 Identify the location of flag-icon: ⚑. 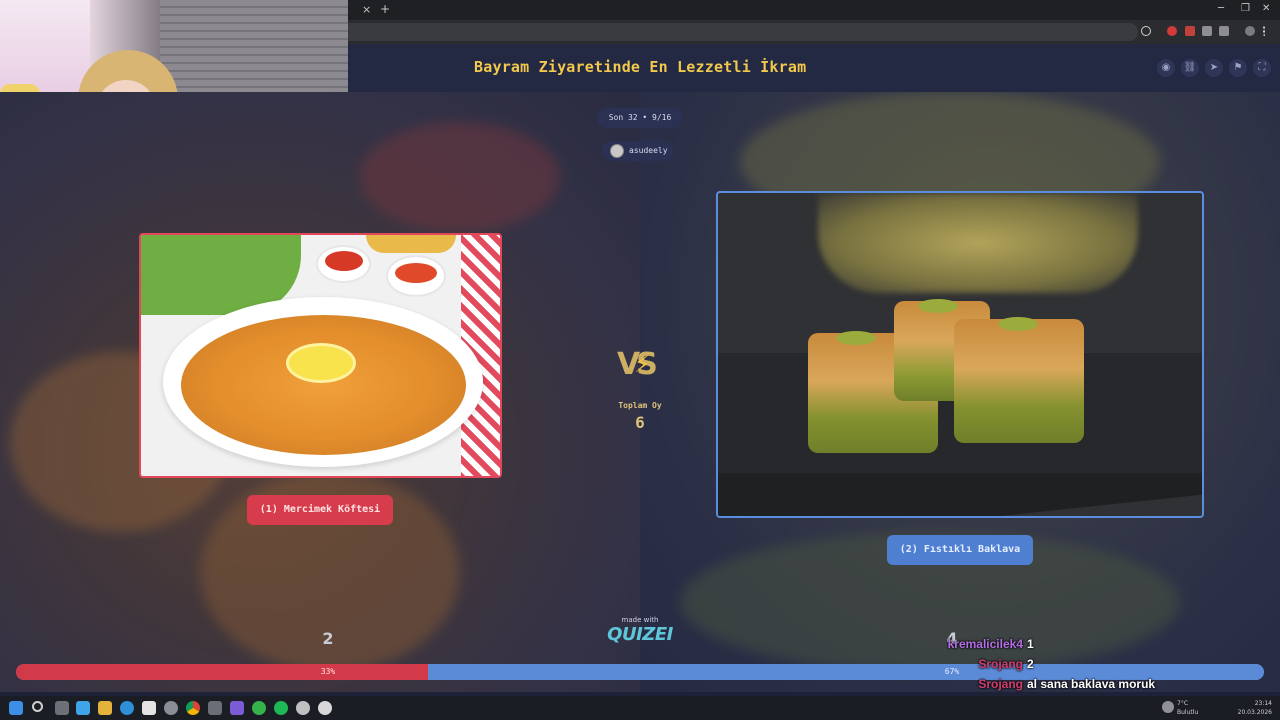
(1238, 68).